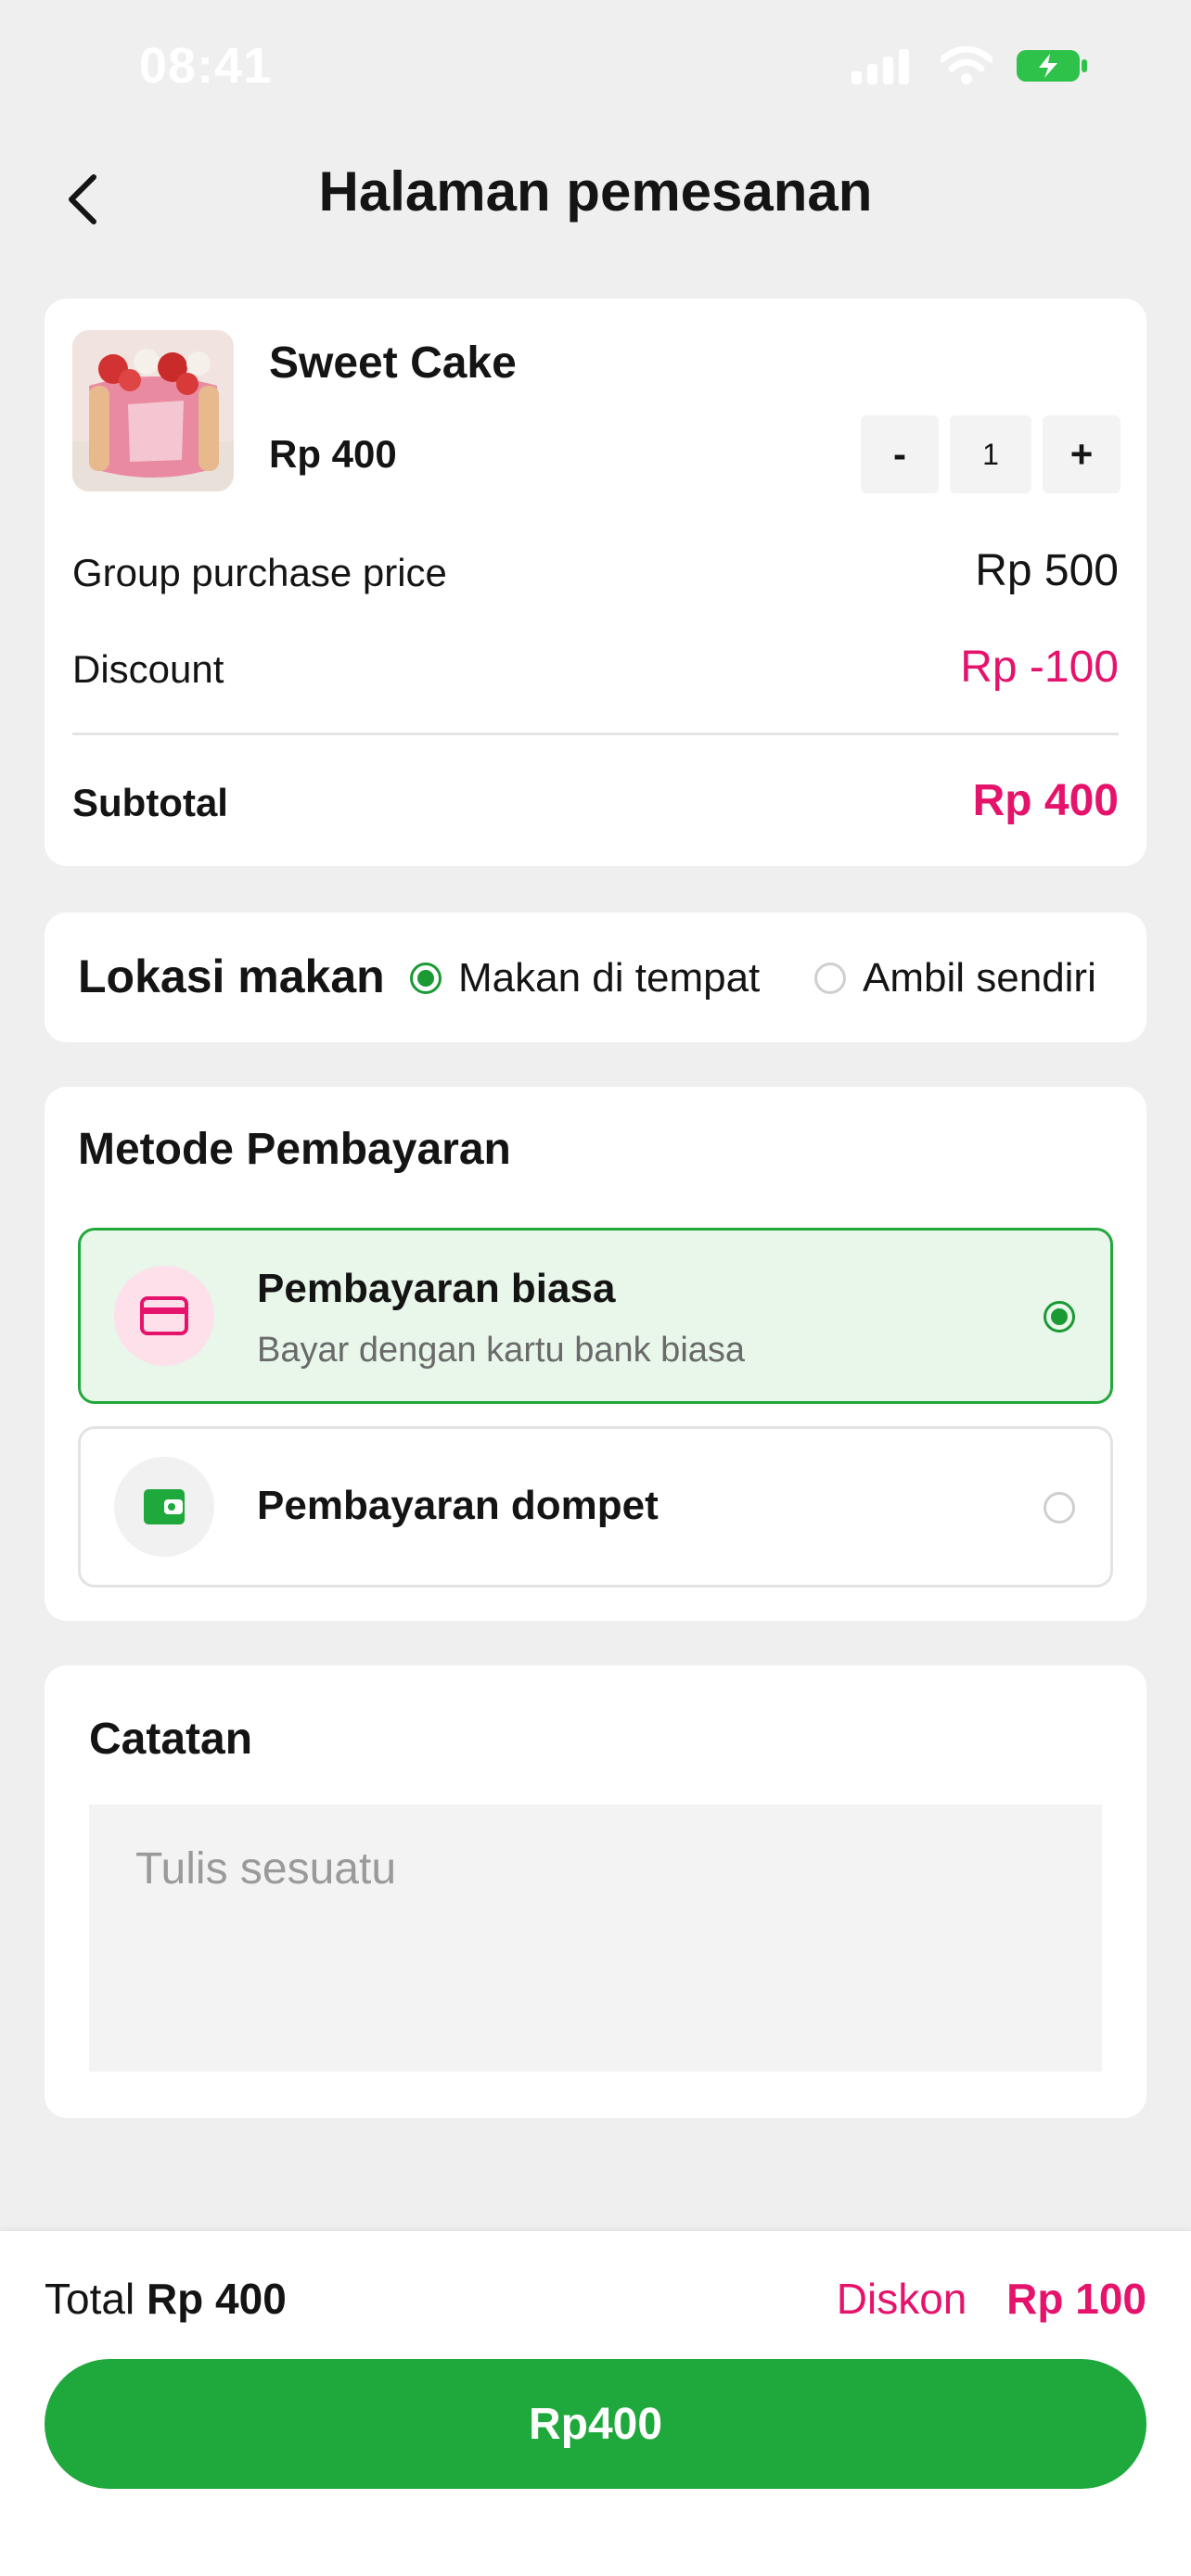 Image resolution: width=1191 pixels, height=2576 pixels. What do you see at coordinates (333, 454) in the screenshot?
I see `product-price: Rp 400` at bounding box center [333, 454].